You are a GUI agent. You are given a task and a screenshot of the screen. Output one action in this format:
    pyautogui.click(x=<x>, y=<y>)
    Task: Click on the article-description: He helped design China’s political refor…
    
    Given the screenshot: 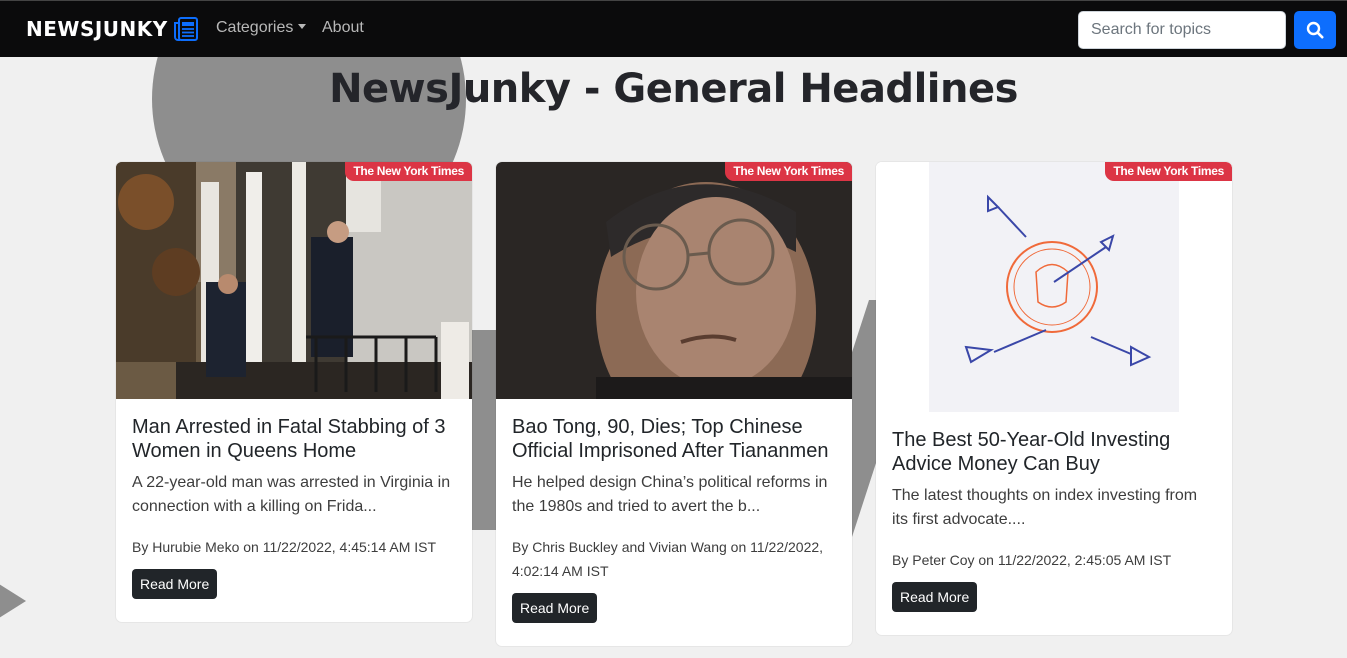 What is the action you would take?
    pyautogui.click(x=670, y=494)
    